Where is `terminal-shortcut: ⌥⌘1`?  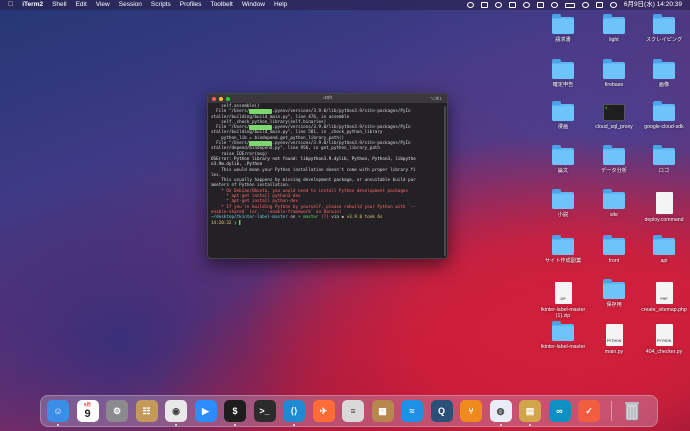
terminal-shortcut: ⌥⌘1 is located at coordinates (435, 98).